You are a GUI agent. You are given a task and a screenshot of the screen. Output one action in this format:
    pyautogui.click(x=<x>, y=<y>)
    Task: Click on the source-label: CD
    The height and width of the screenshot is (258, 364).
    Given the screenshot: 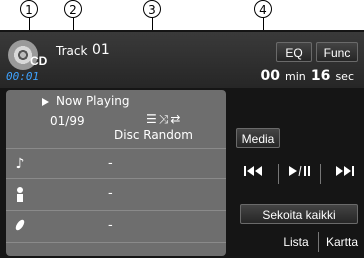 What is the action you would take?
    pyautogui.click(x=39, y=61)
    